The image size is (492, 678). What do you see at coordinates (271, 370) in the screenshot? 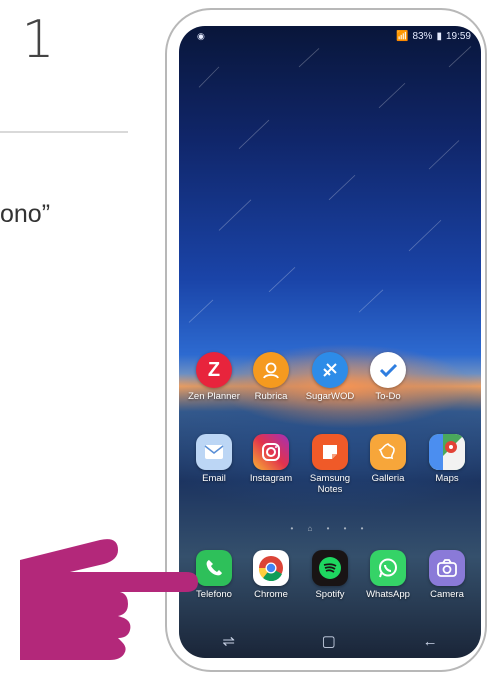
I see `contacts-icon` at bounding box center [271, 370].